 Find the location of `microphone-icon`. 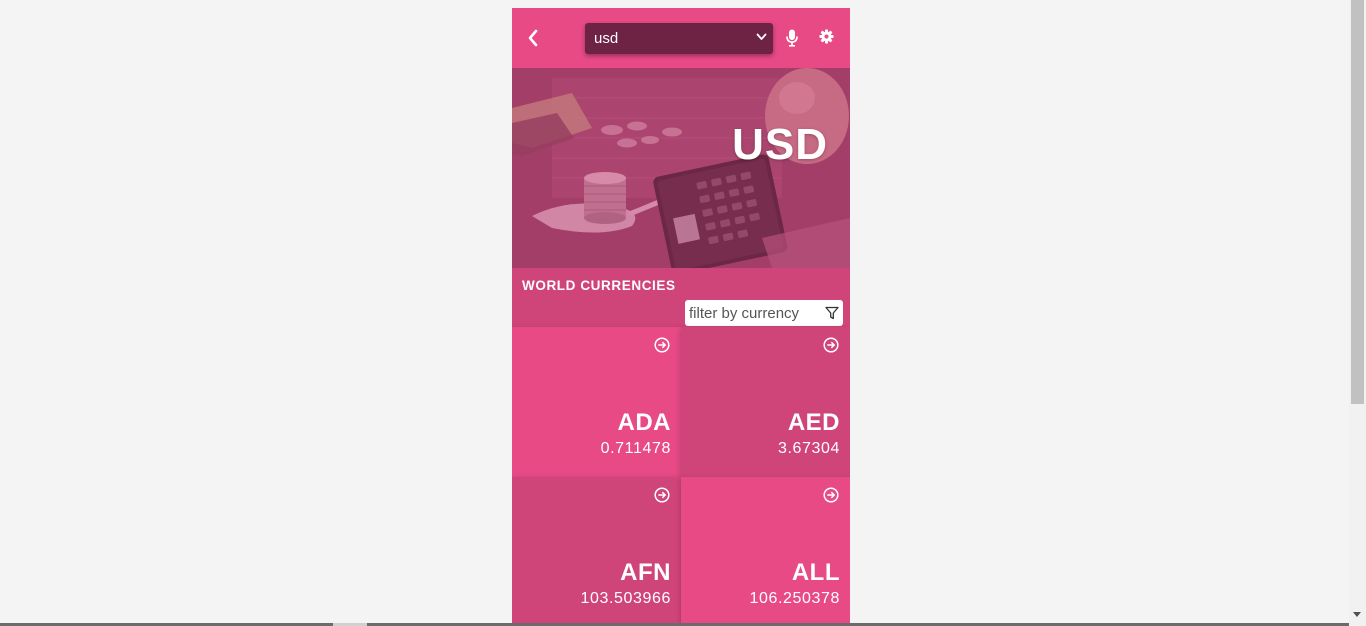

microphone-icon is located at coordinates (792, 38).